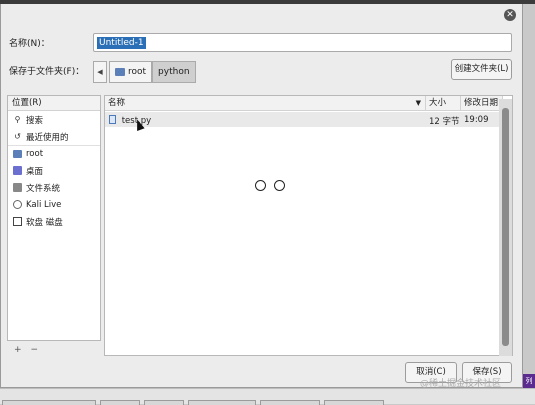 The height and width of the screenshot is (405, 535). Describe the element at coordinates (174, 72) in the screenshot. I see `path-segment-python: python` at that location.